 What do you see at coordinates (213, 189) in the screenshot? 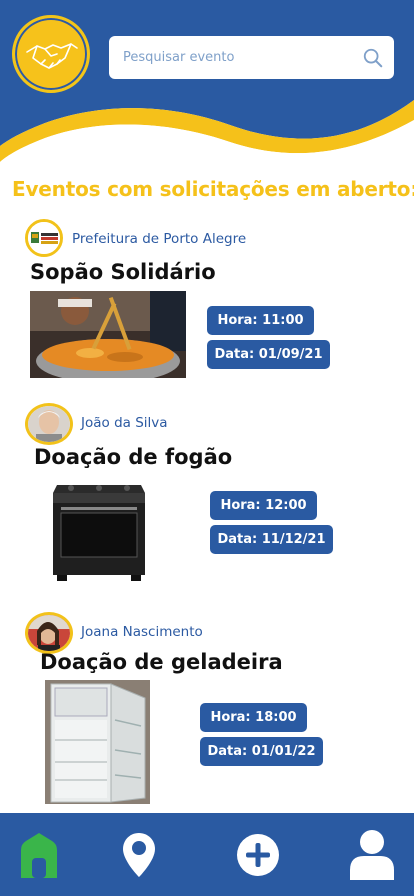
I see `section-title: Eventos com solicitações em aberto:` at bounding box center [213, 189].